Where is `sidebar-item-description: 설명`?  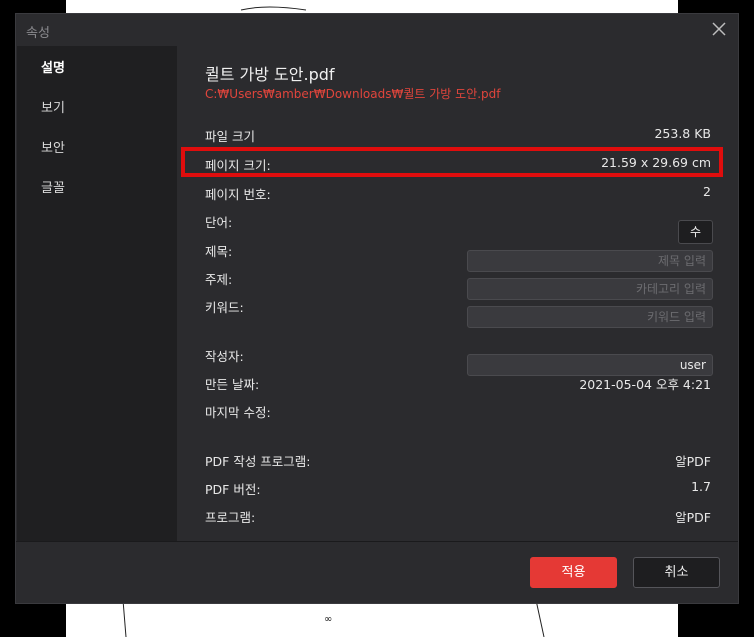 sidebar-item-description: 설명 is located at coordinates (53, 66).